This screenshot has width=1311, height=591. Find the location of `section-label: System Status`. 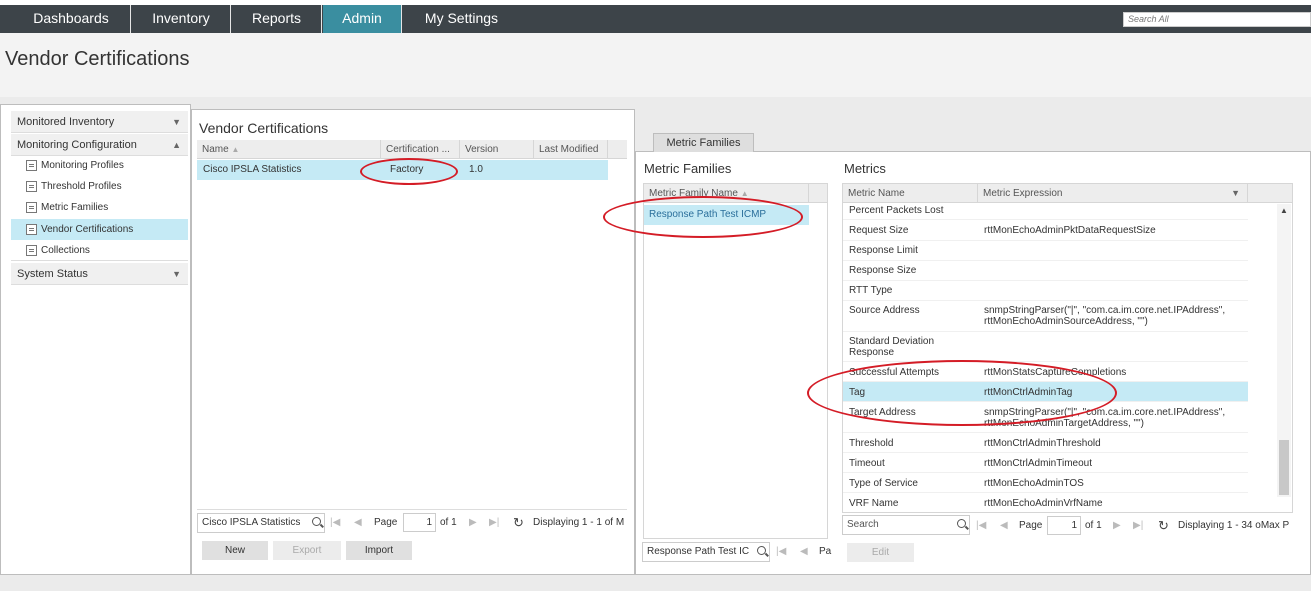

section-label: System Status is located at coordinates (52, 274).